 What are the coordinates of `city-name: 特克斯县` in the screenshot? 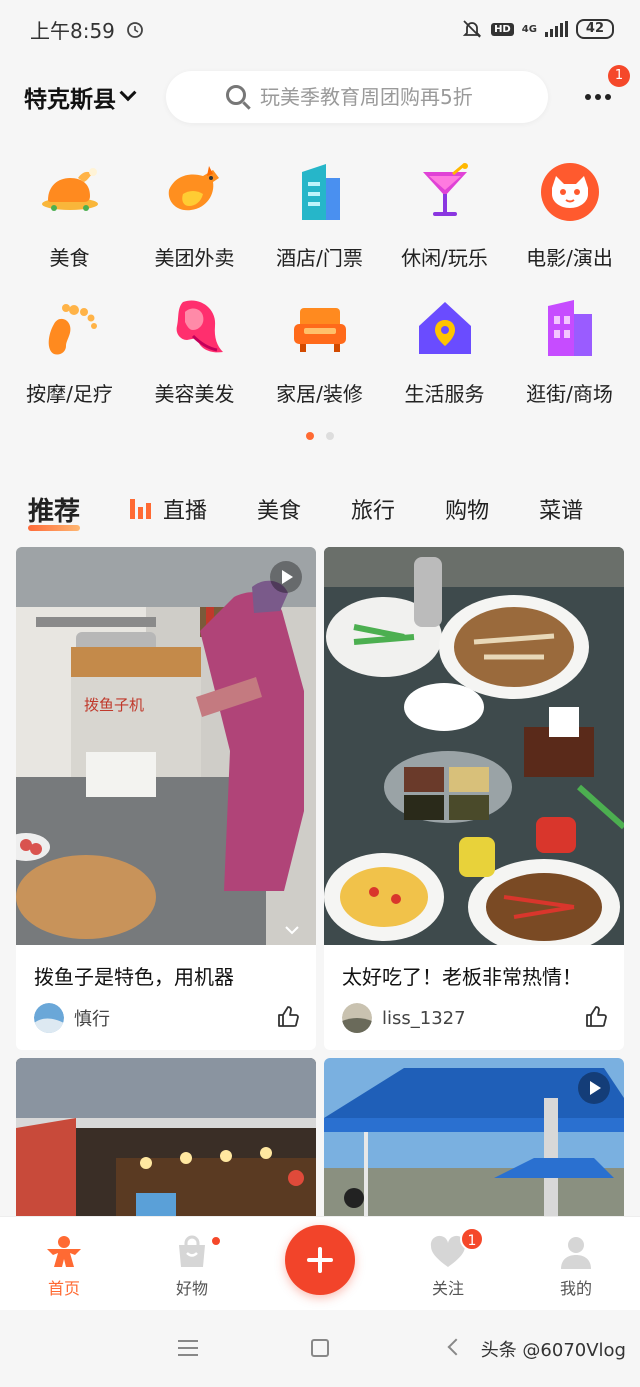 It's located at (70, 100).